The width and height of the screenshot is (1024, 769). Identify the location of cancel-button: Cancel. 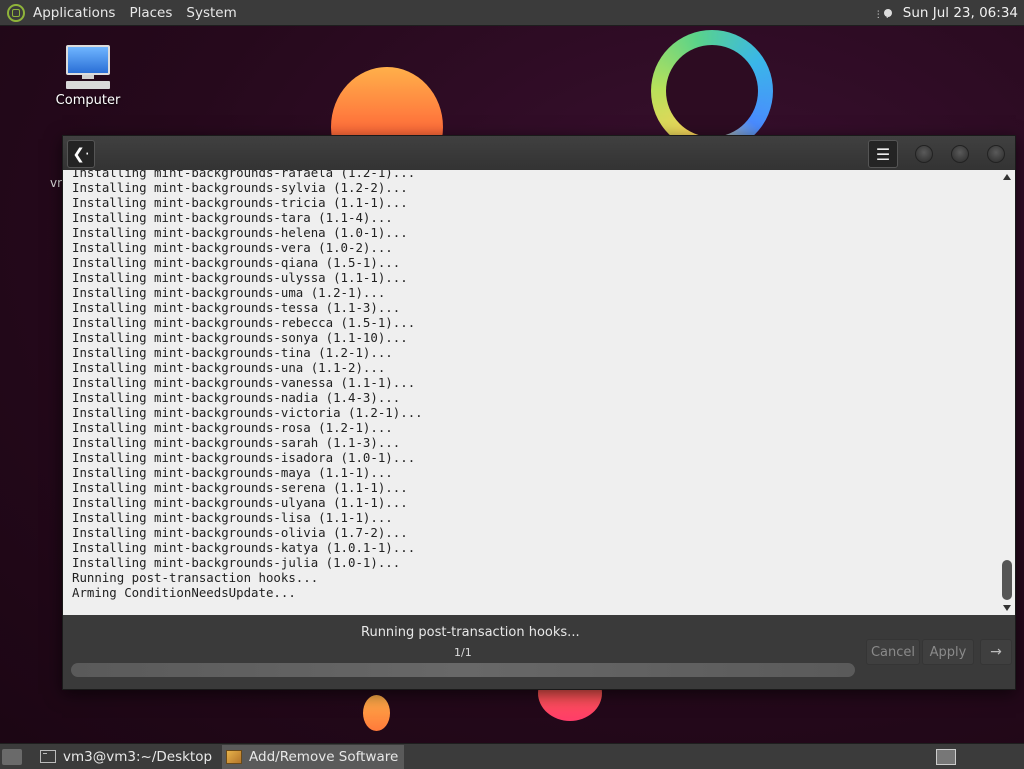
(893, 652).